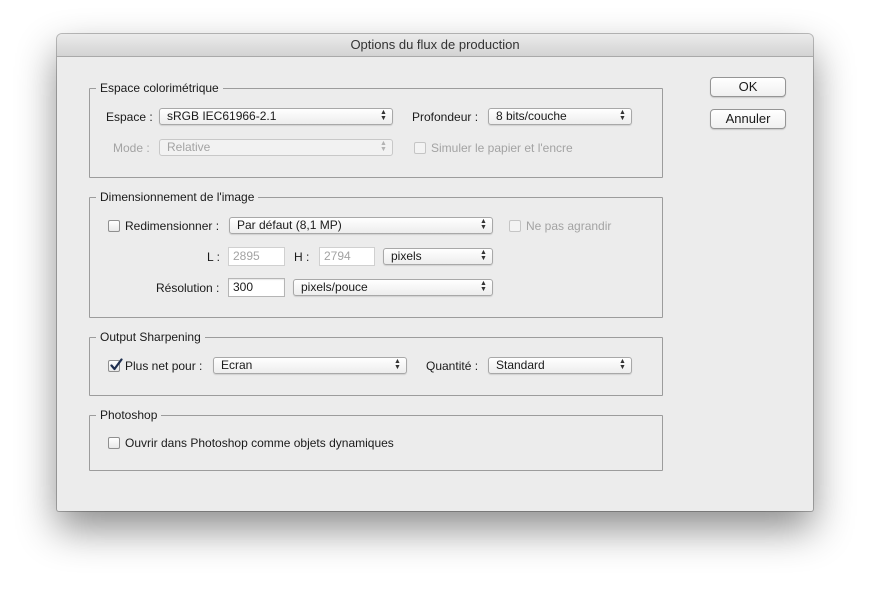 Image resolution: width=870 pixels, height=590 pixels. Describe the element at coordinates (177, 197) in the screenshot. I see `image-sizing-legend: Dimensionnement de l'image` at that location.